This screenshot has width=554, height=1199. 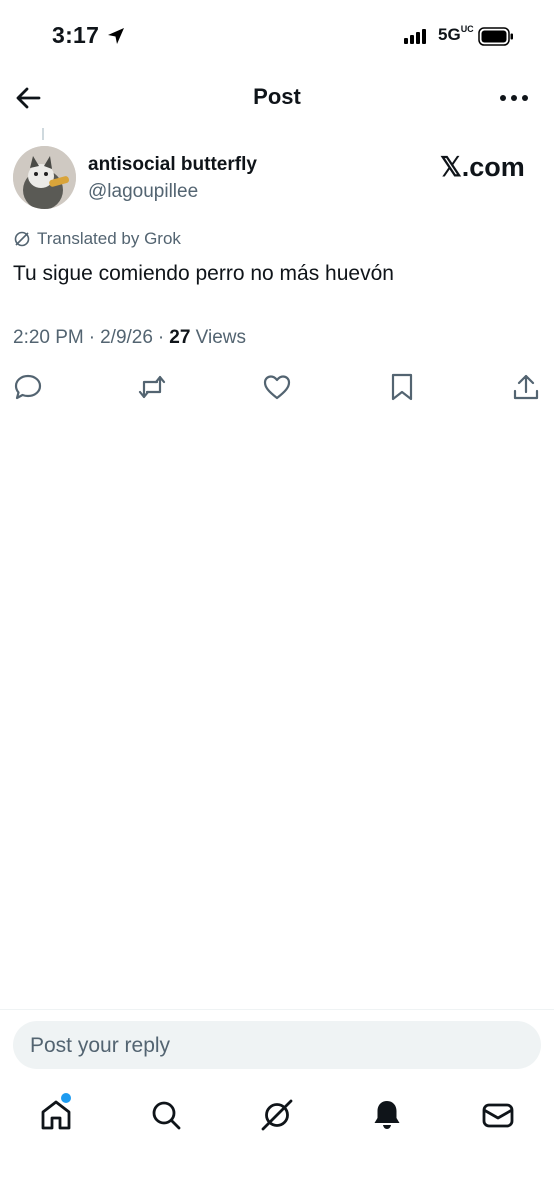 I want to click on bookmark-icon, so click(x=402, y=387).